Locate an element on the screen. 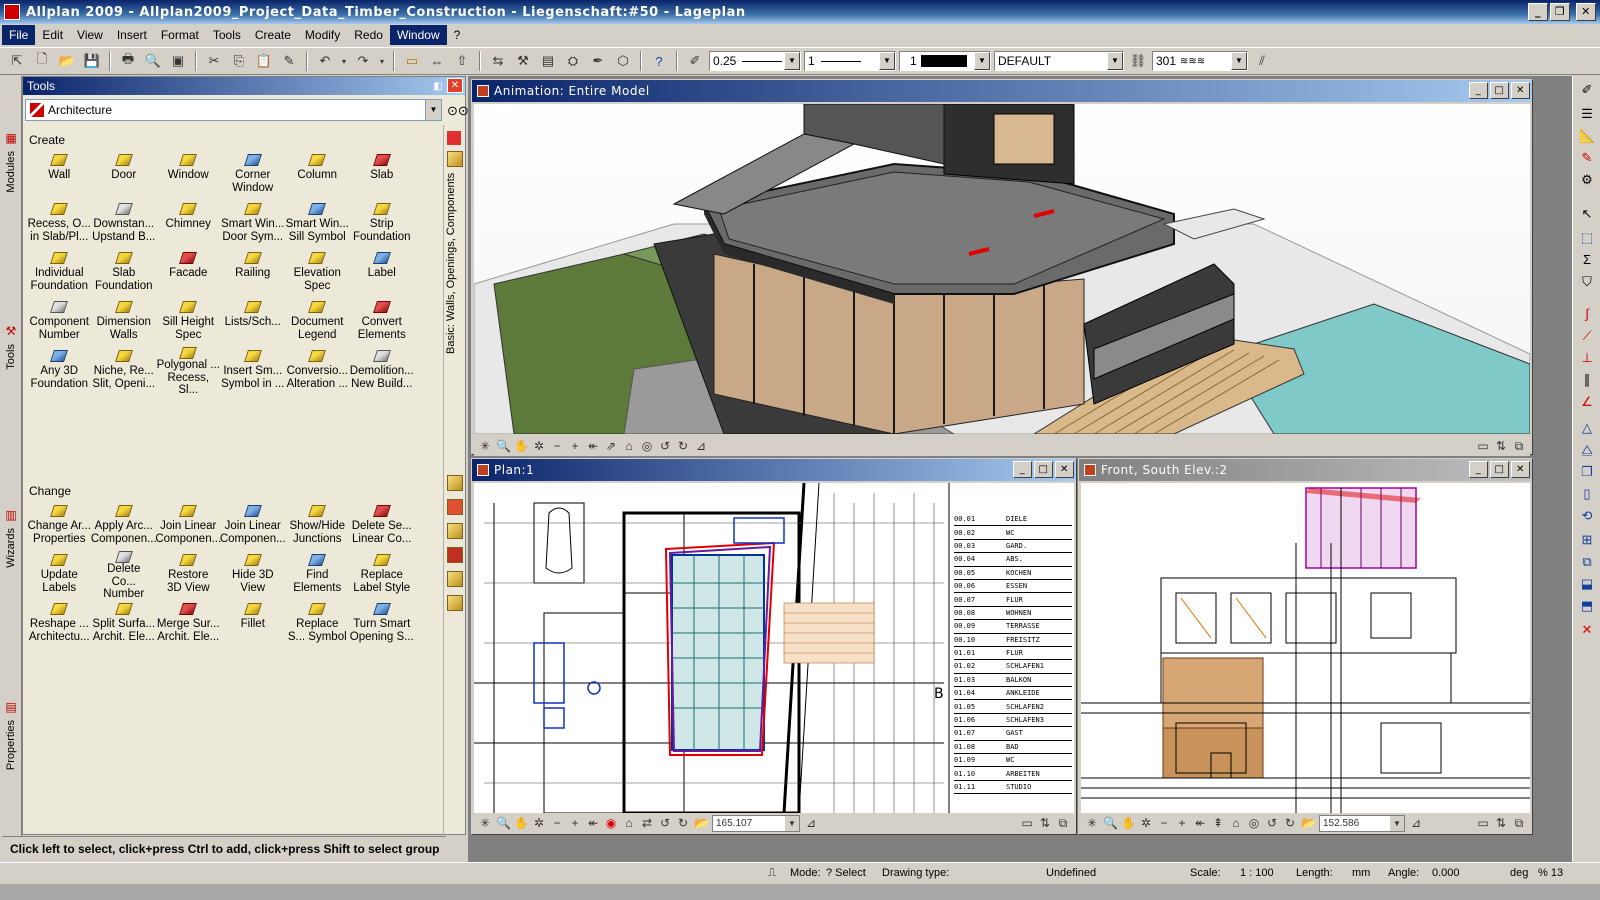  length-value: mm is located at coordinates (1361, 873).